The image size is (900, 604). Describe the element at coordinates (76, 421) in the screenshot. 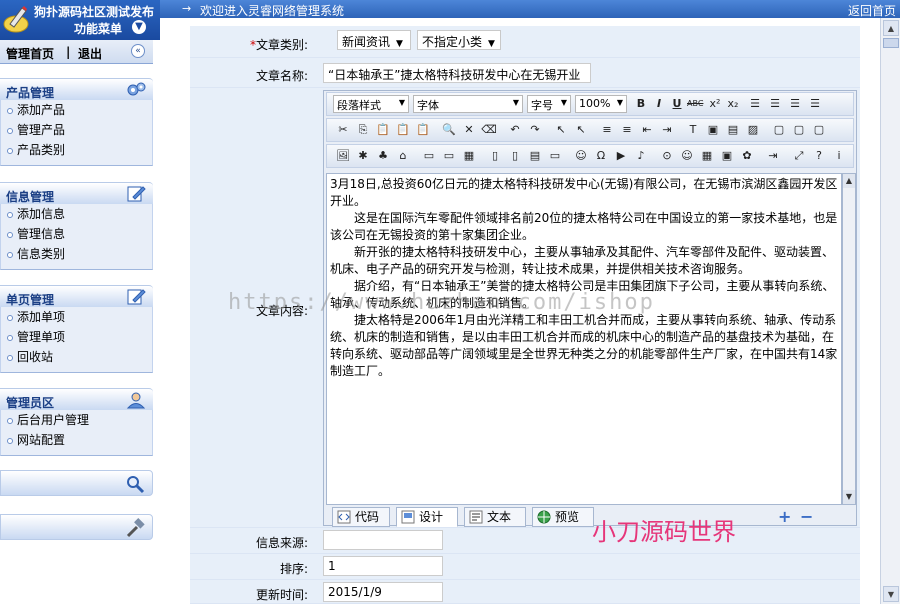

I see `sidebar-item-backend-users: 后台用户管理` at that location.